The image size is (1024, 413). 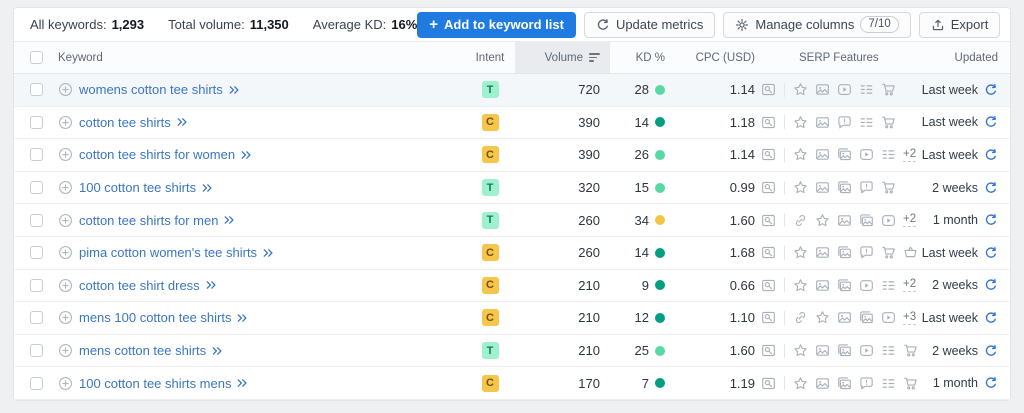 What do you see at coordinates (959, 24) in the screenshot?
I see `export-button: Export` at bounding box center [959, 24].